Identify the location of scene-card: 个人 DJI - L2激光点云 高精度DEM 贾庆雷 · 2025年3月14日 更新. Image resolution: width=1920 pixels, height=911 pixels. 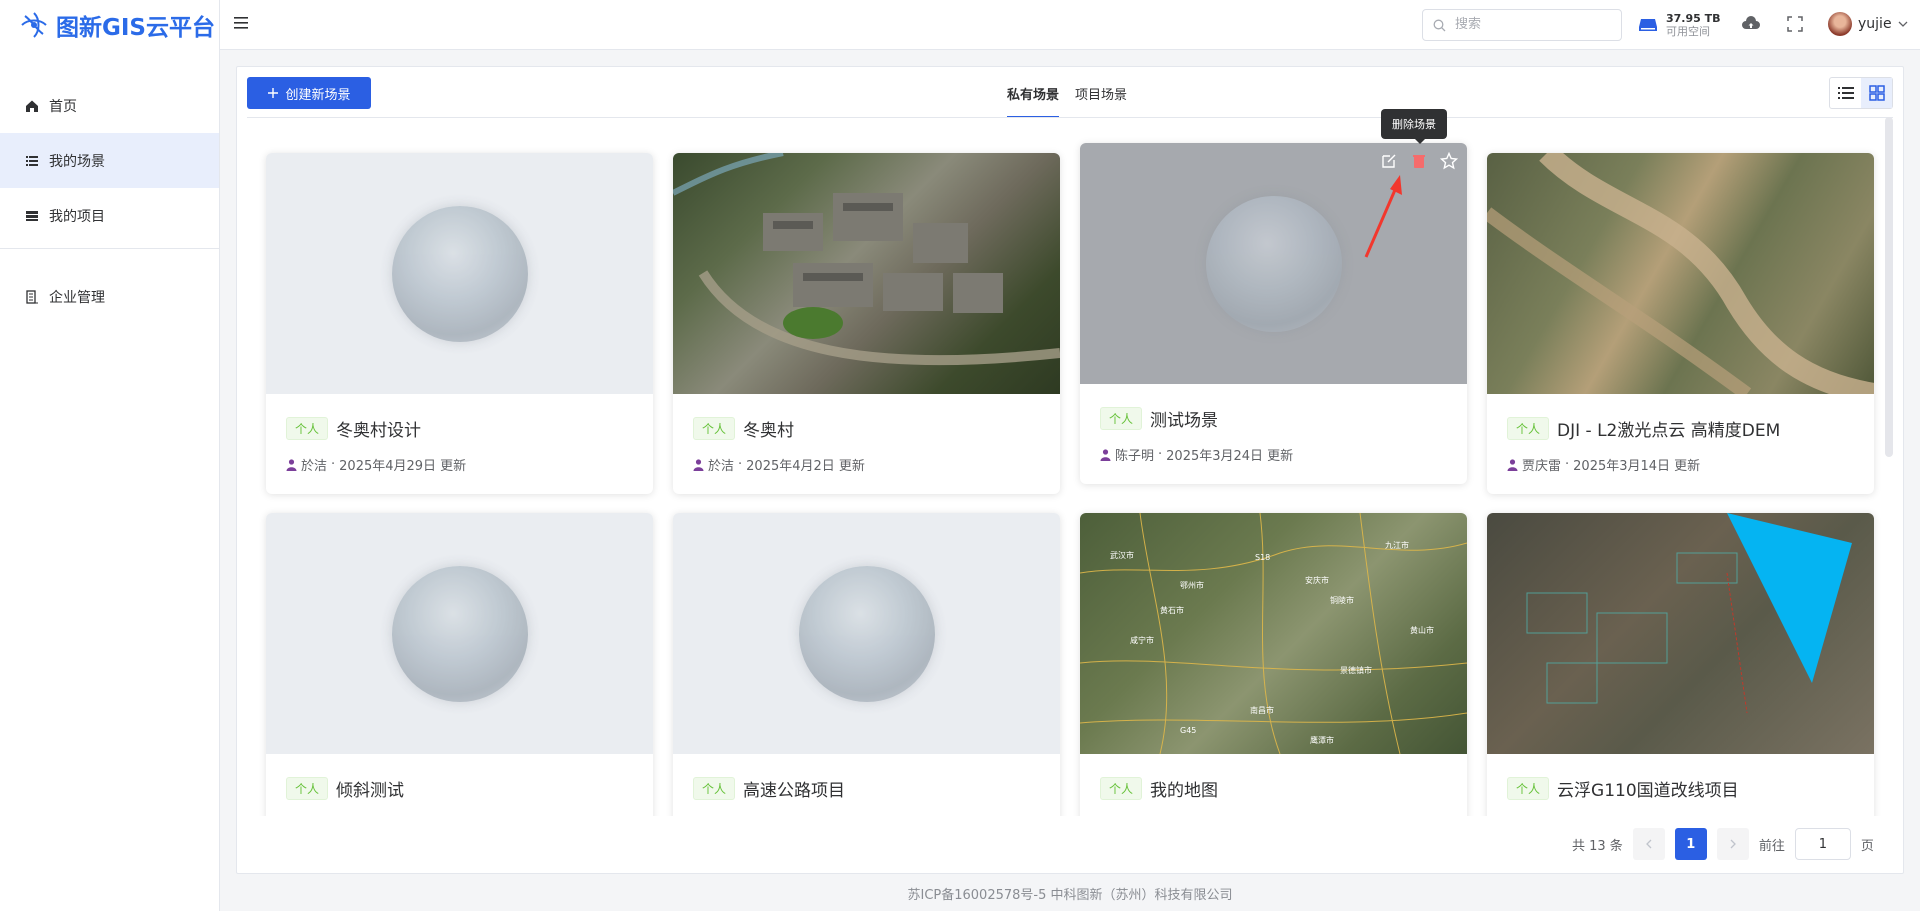
(1680, 323).